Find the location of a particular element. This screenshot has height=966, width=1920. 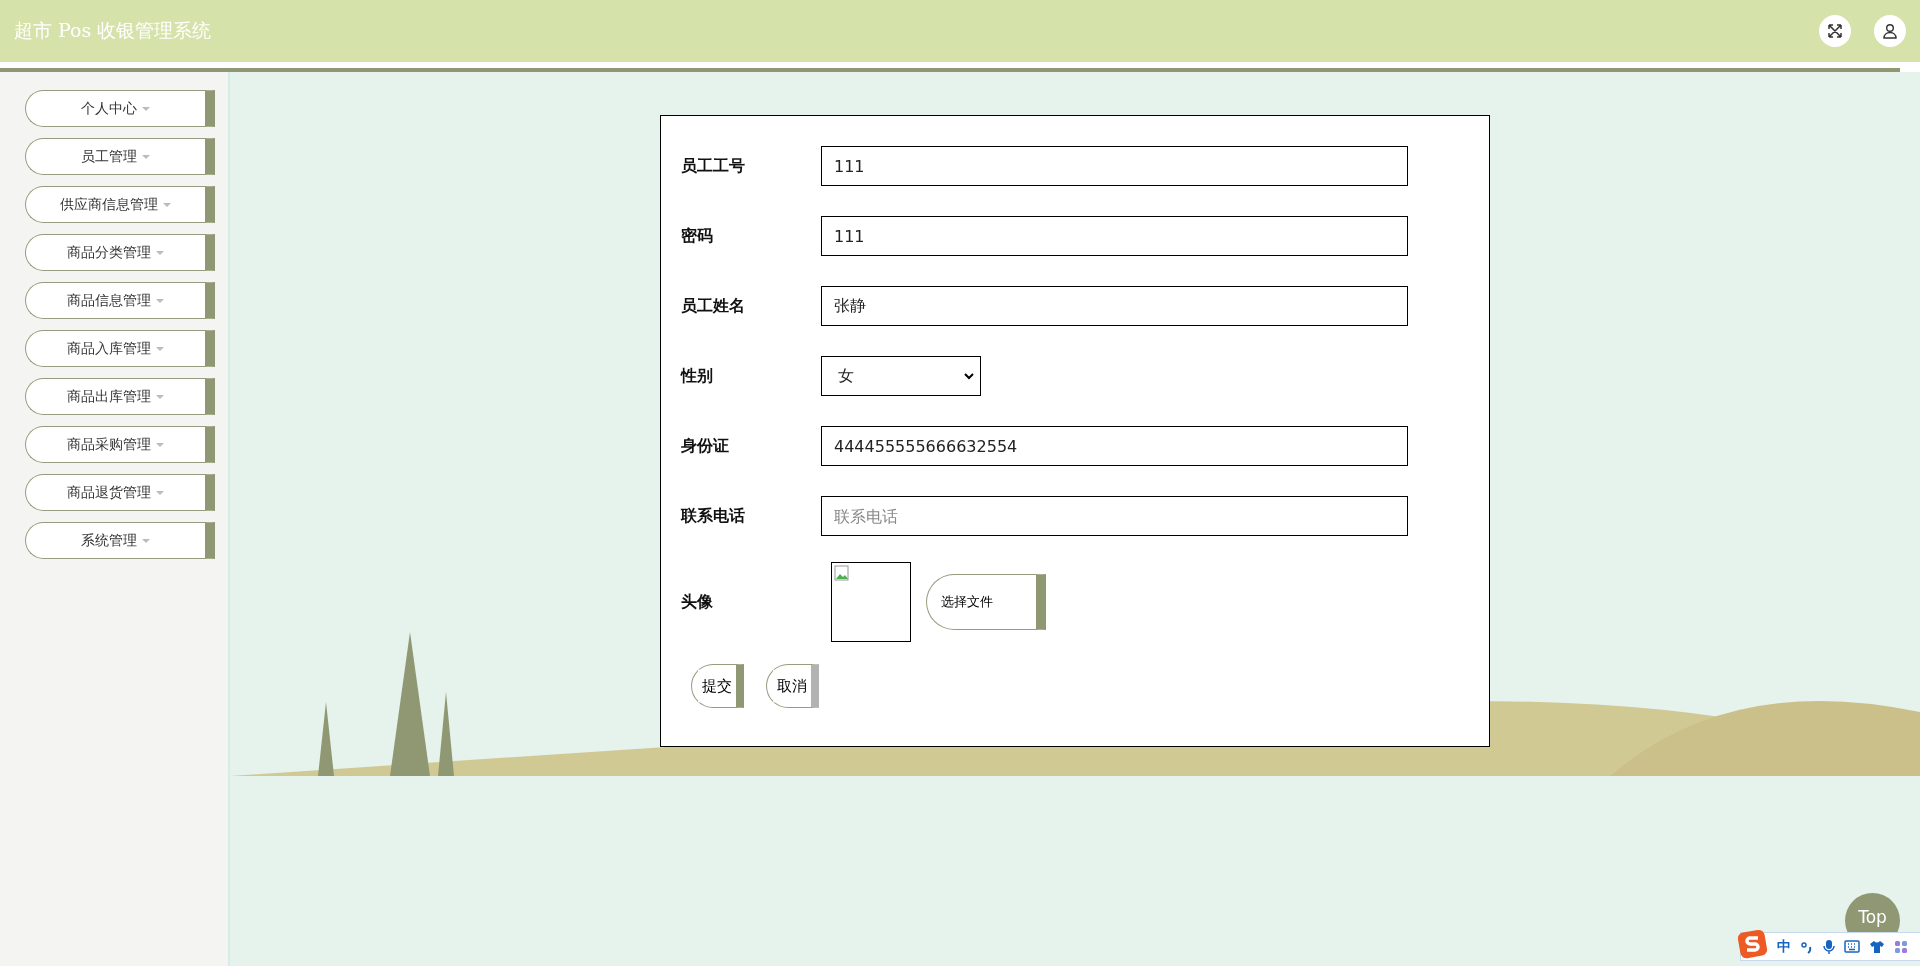

app-title: 超市 Pos 收银管理系统 is located at coordinates (113, 30).